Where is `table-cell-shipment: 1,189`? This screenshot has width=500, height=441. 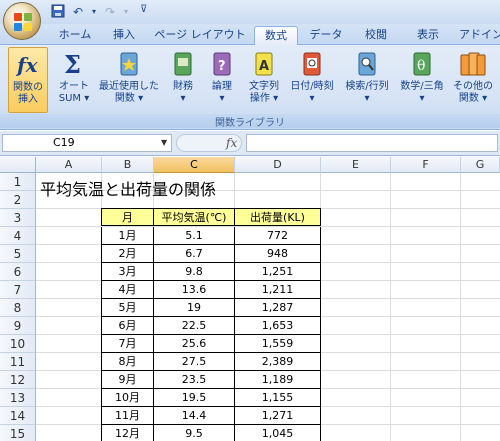 table-cell-shipment: 1,189 is located at coordinates (278, 380).